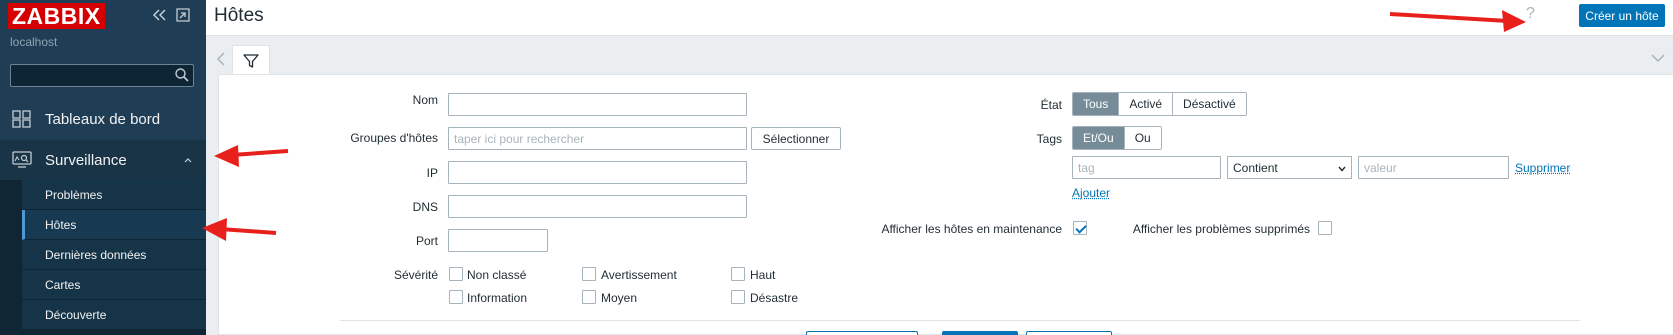 The height and width of the screenshot is (335, 1673). I want to click on submenu-item-discovery: Découverte, so click(114, 315).